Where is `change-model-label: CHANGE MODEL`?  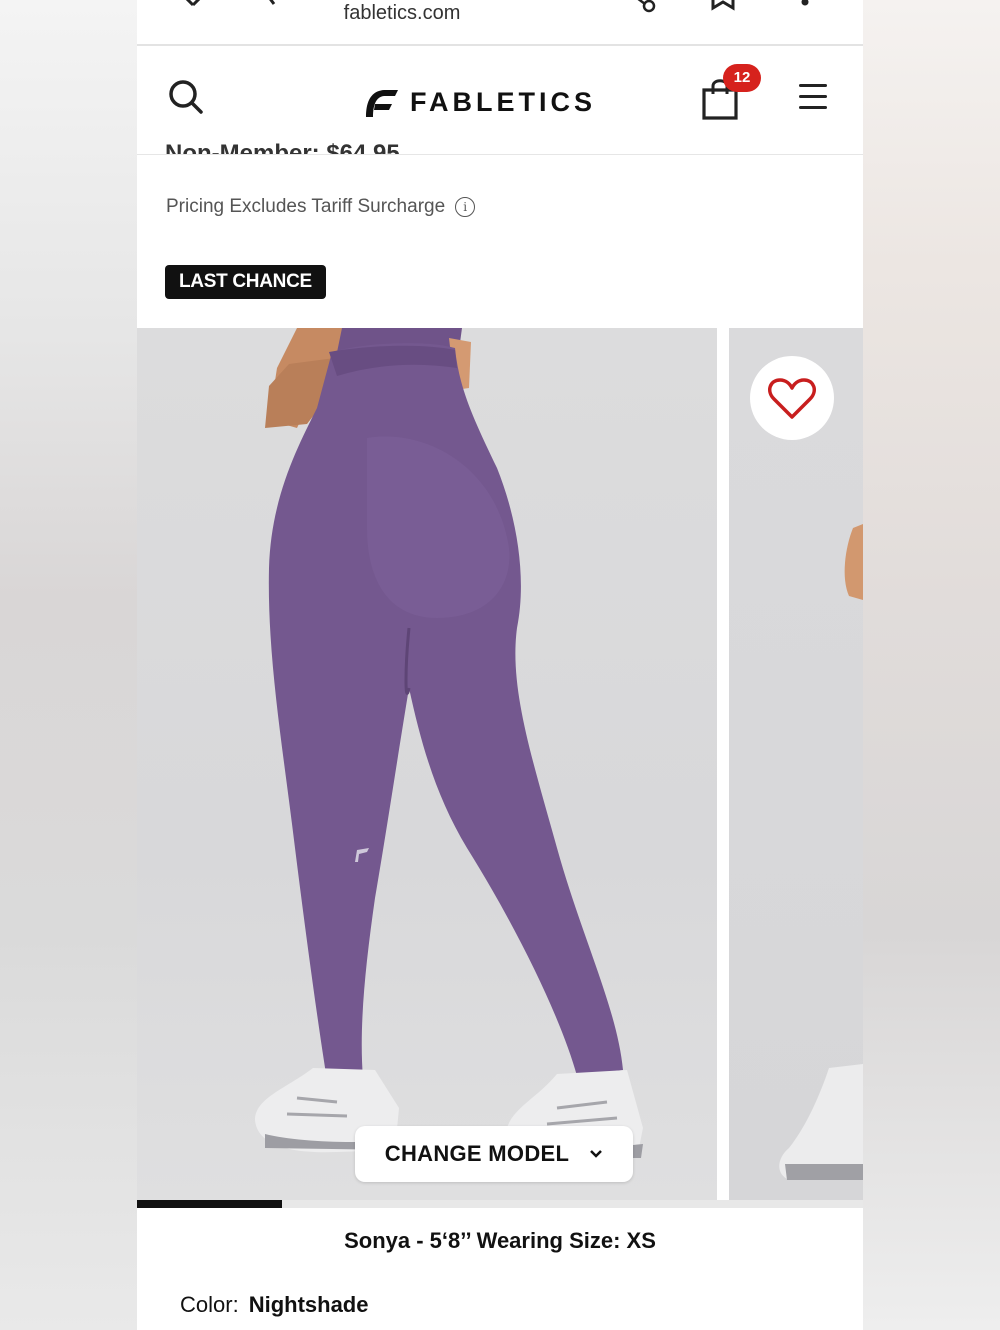
change-model-label: CHANGE MODEL is located at coordinates (477, 1153).